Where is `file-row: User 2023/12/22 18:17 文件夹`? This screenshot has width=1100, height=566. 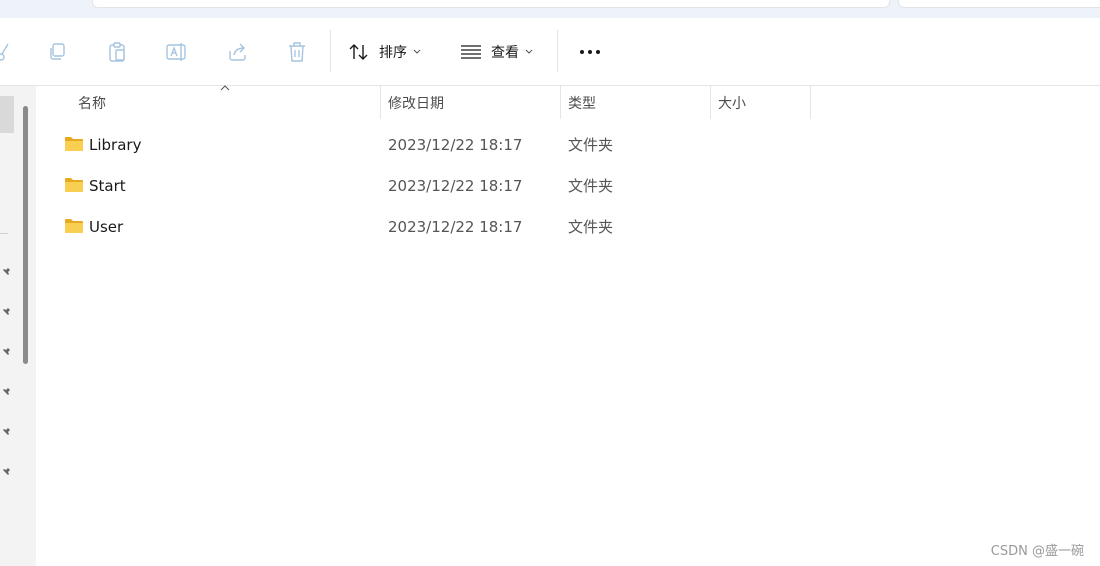
file-row: User 2023/12/22 18:17 文件夹 is located at coordinates (568, 226).